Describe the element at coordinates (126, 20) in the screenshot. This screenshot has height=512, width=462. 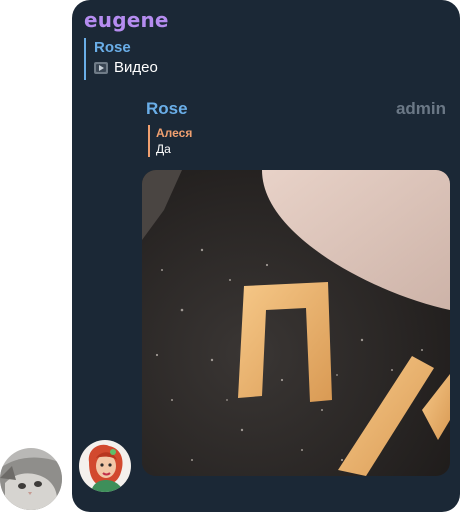
I see `sender-name: eugene` at that location.